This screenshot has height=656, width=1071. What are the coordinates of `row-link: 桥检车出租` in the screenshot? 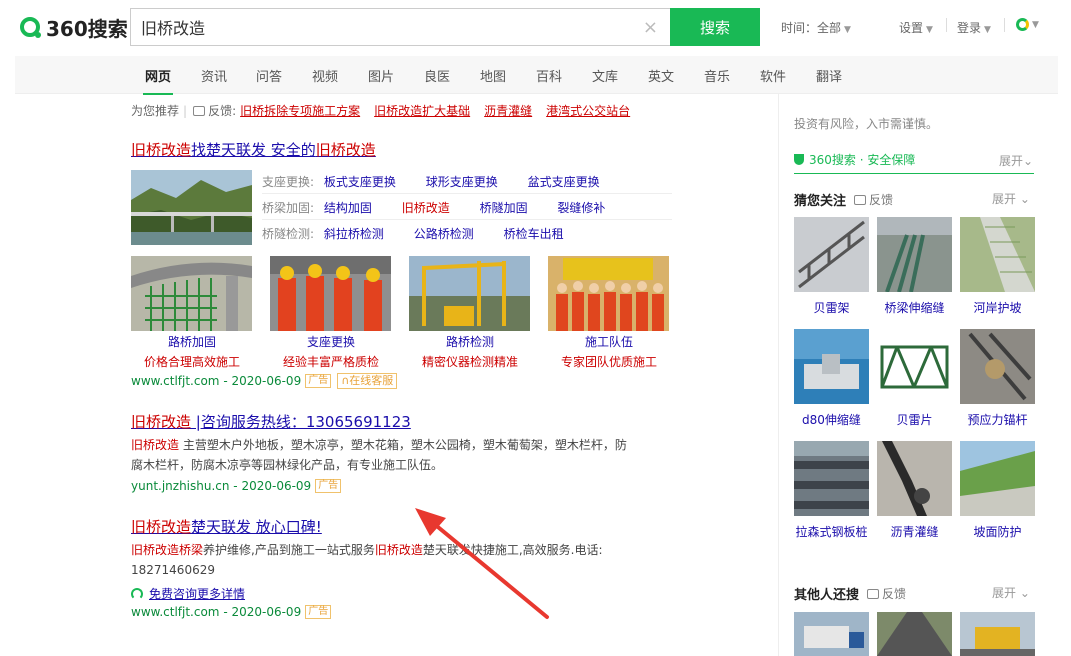 It's located at (534, 234).